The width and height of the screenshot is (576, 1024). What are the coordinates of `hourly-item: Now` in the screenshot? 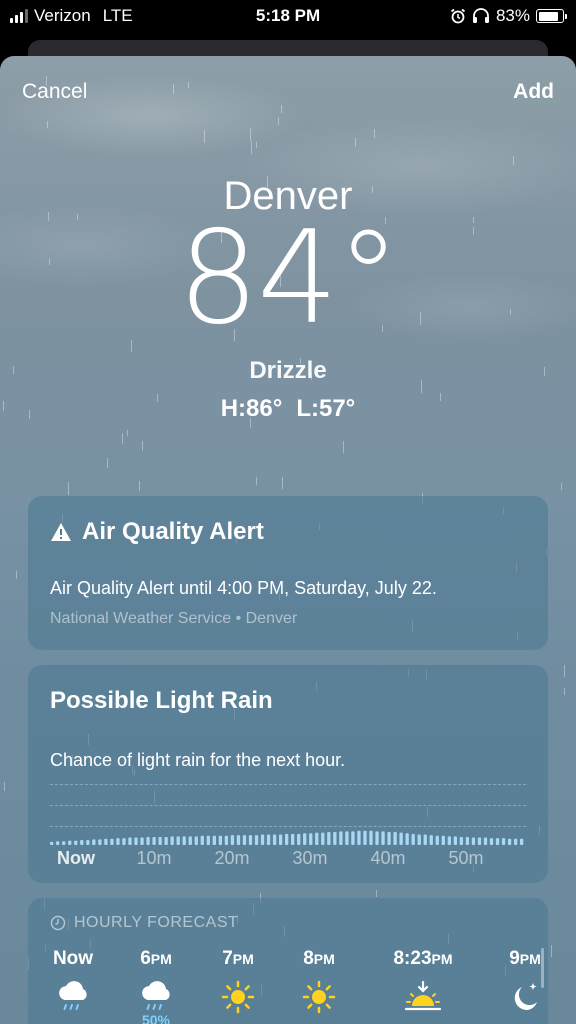 It's located at (73, 982).